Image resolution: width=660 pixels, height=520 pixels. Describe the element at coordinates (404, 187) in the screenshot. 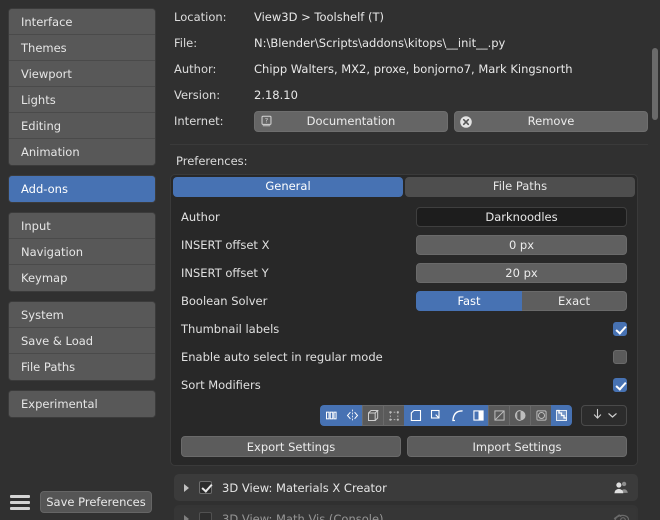

I see `preferences-tabs: General File Paths` at that location.